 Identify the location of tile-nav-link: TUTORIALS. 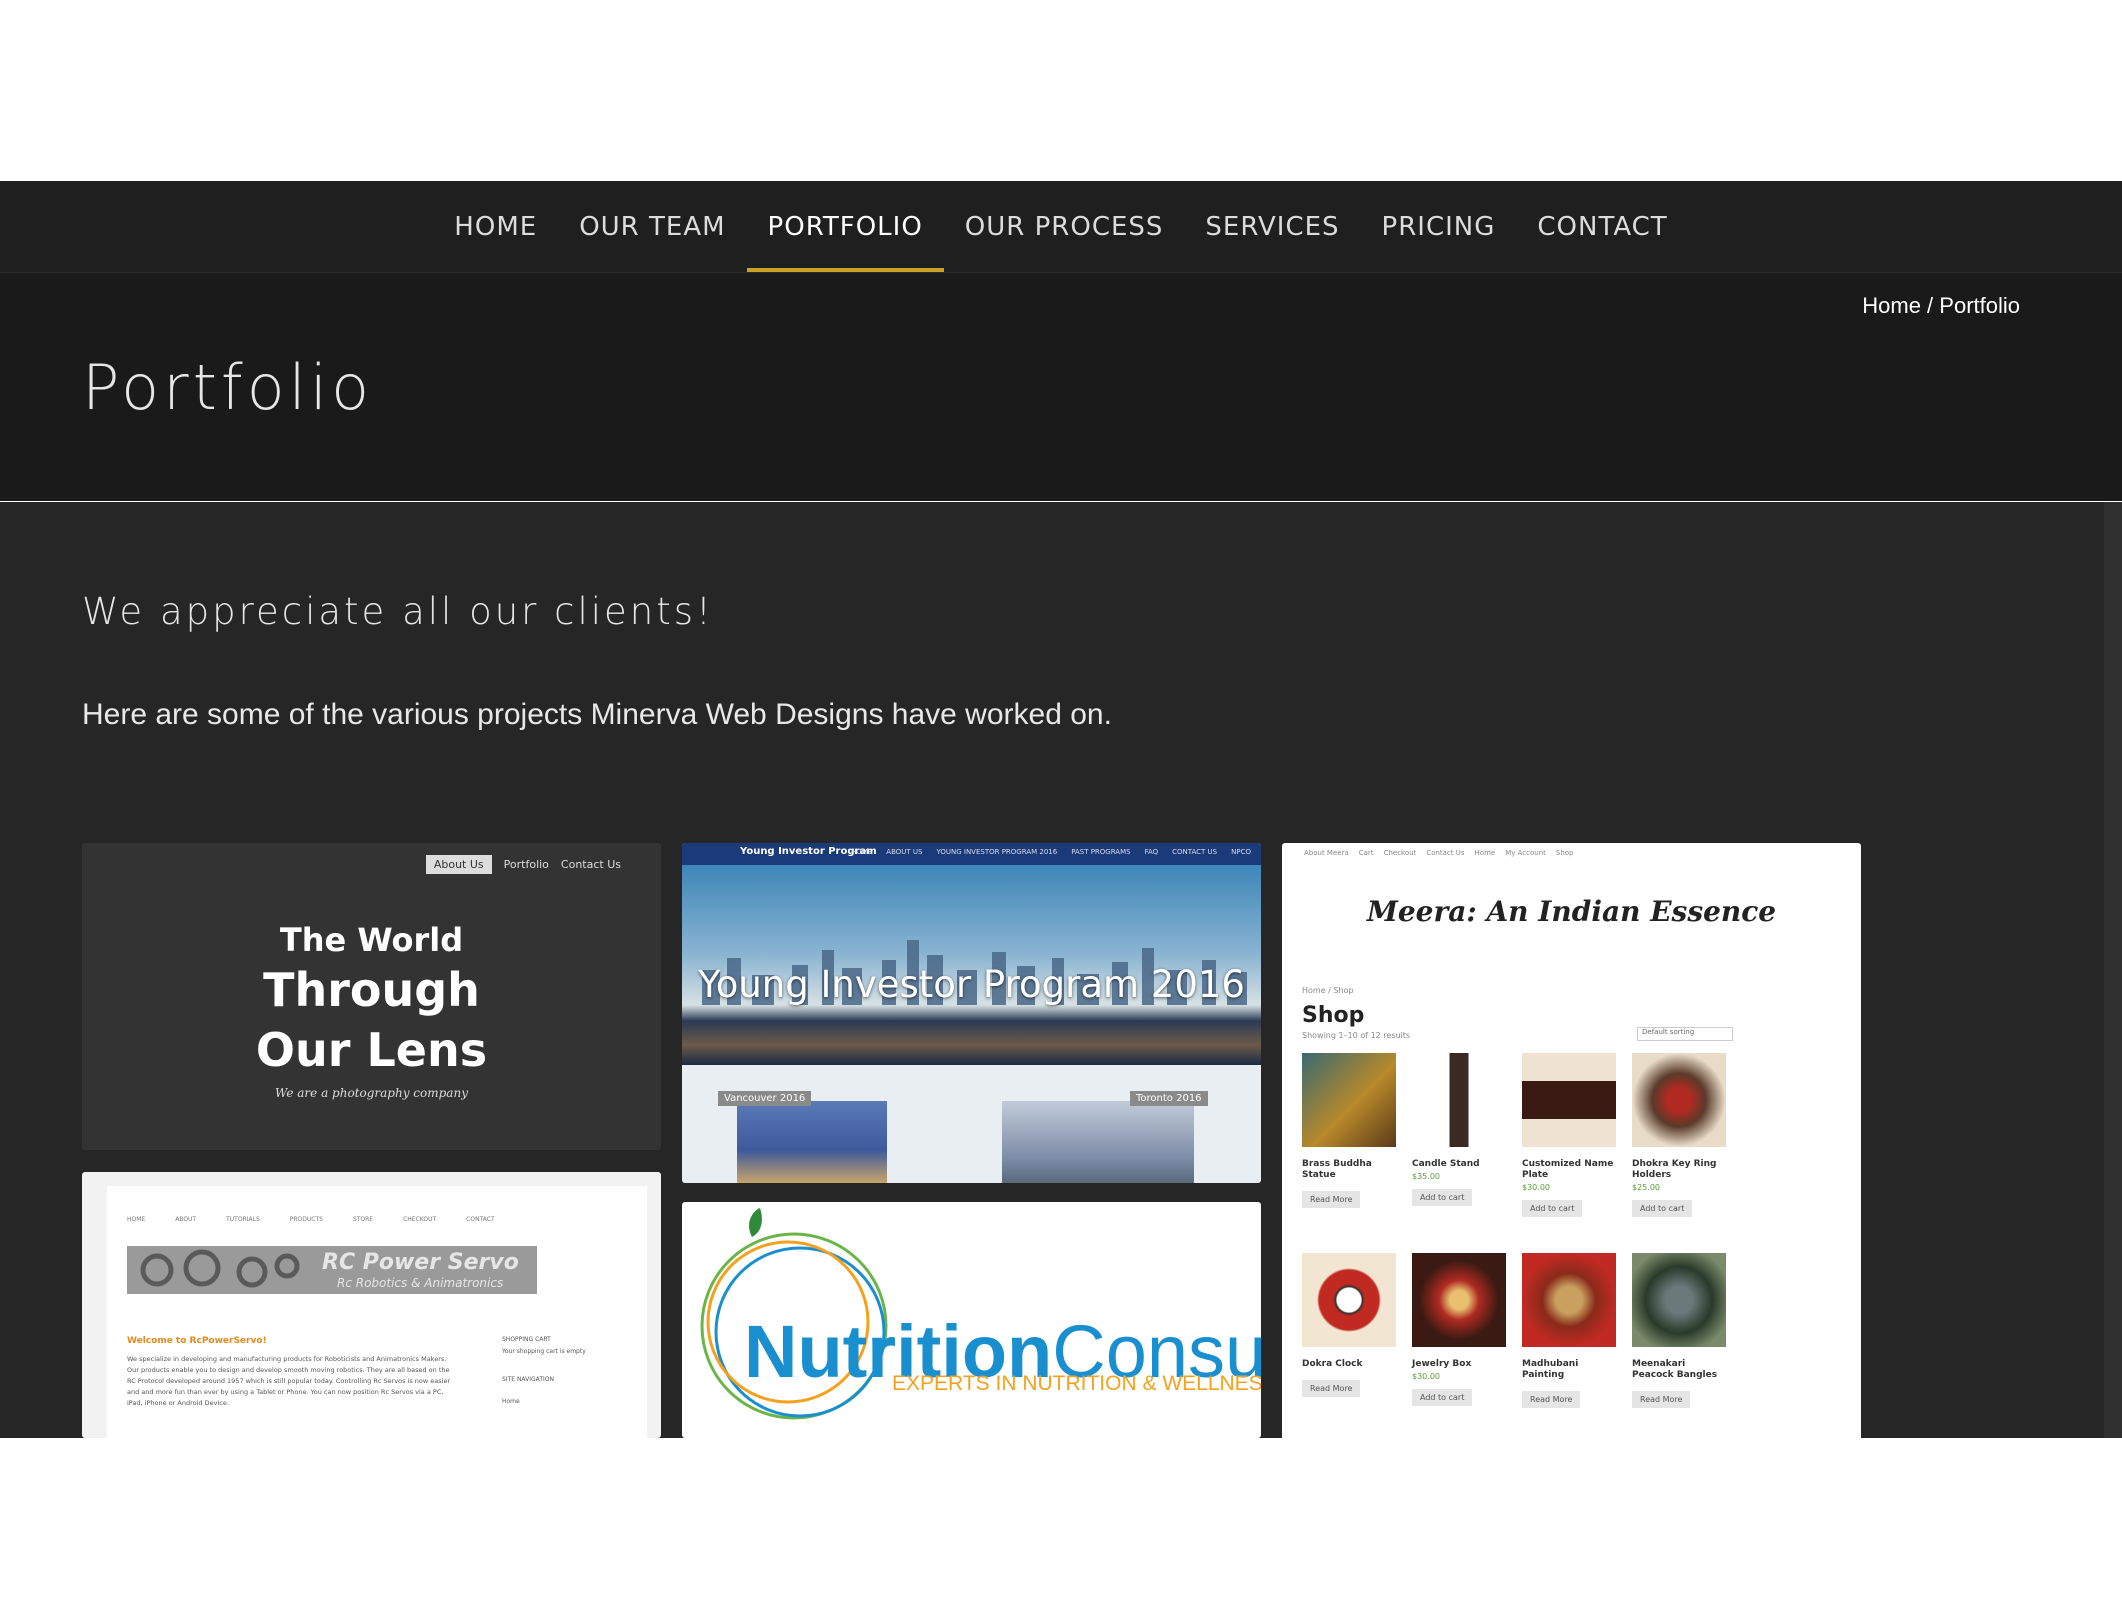
(243, 1219).